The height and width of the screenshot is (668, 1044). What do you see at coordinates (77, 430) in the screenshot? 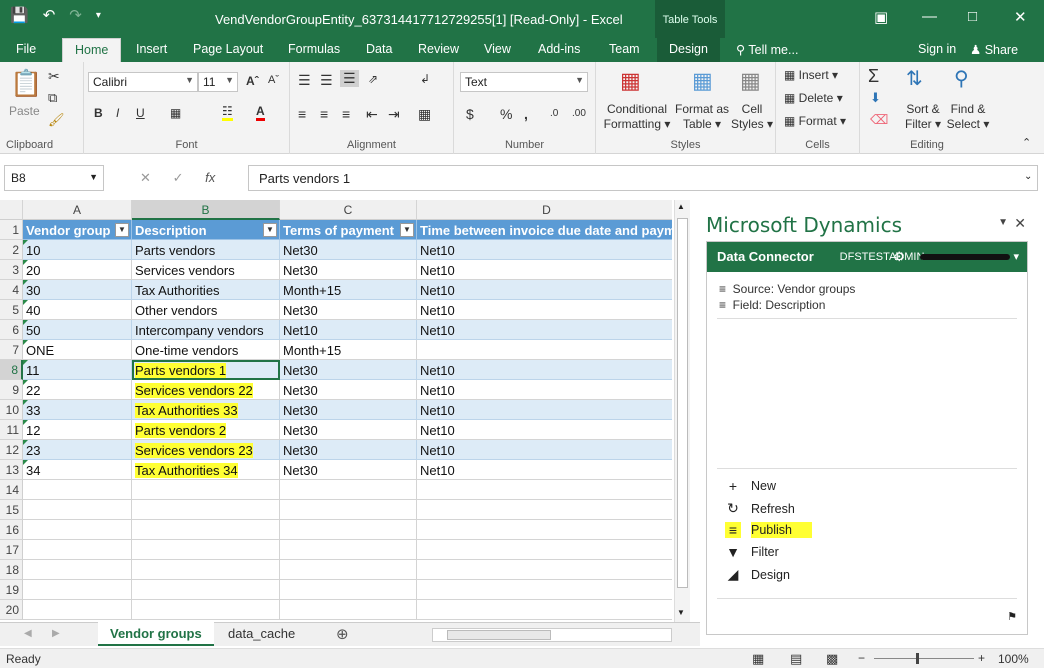
I see `table-cell: 12` at bounding box center [77, 430].